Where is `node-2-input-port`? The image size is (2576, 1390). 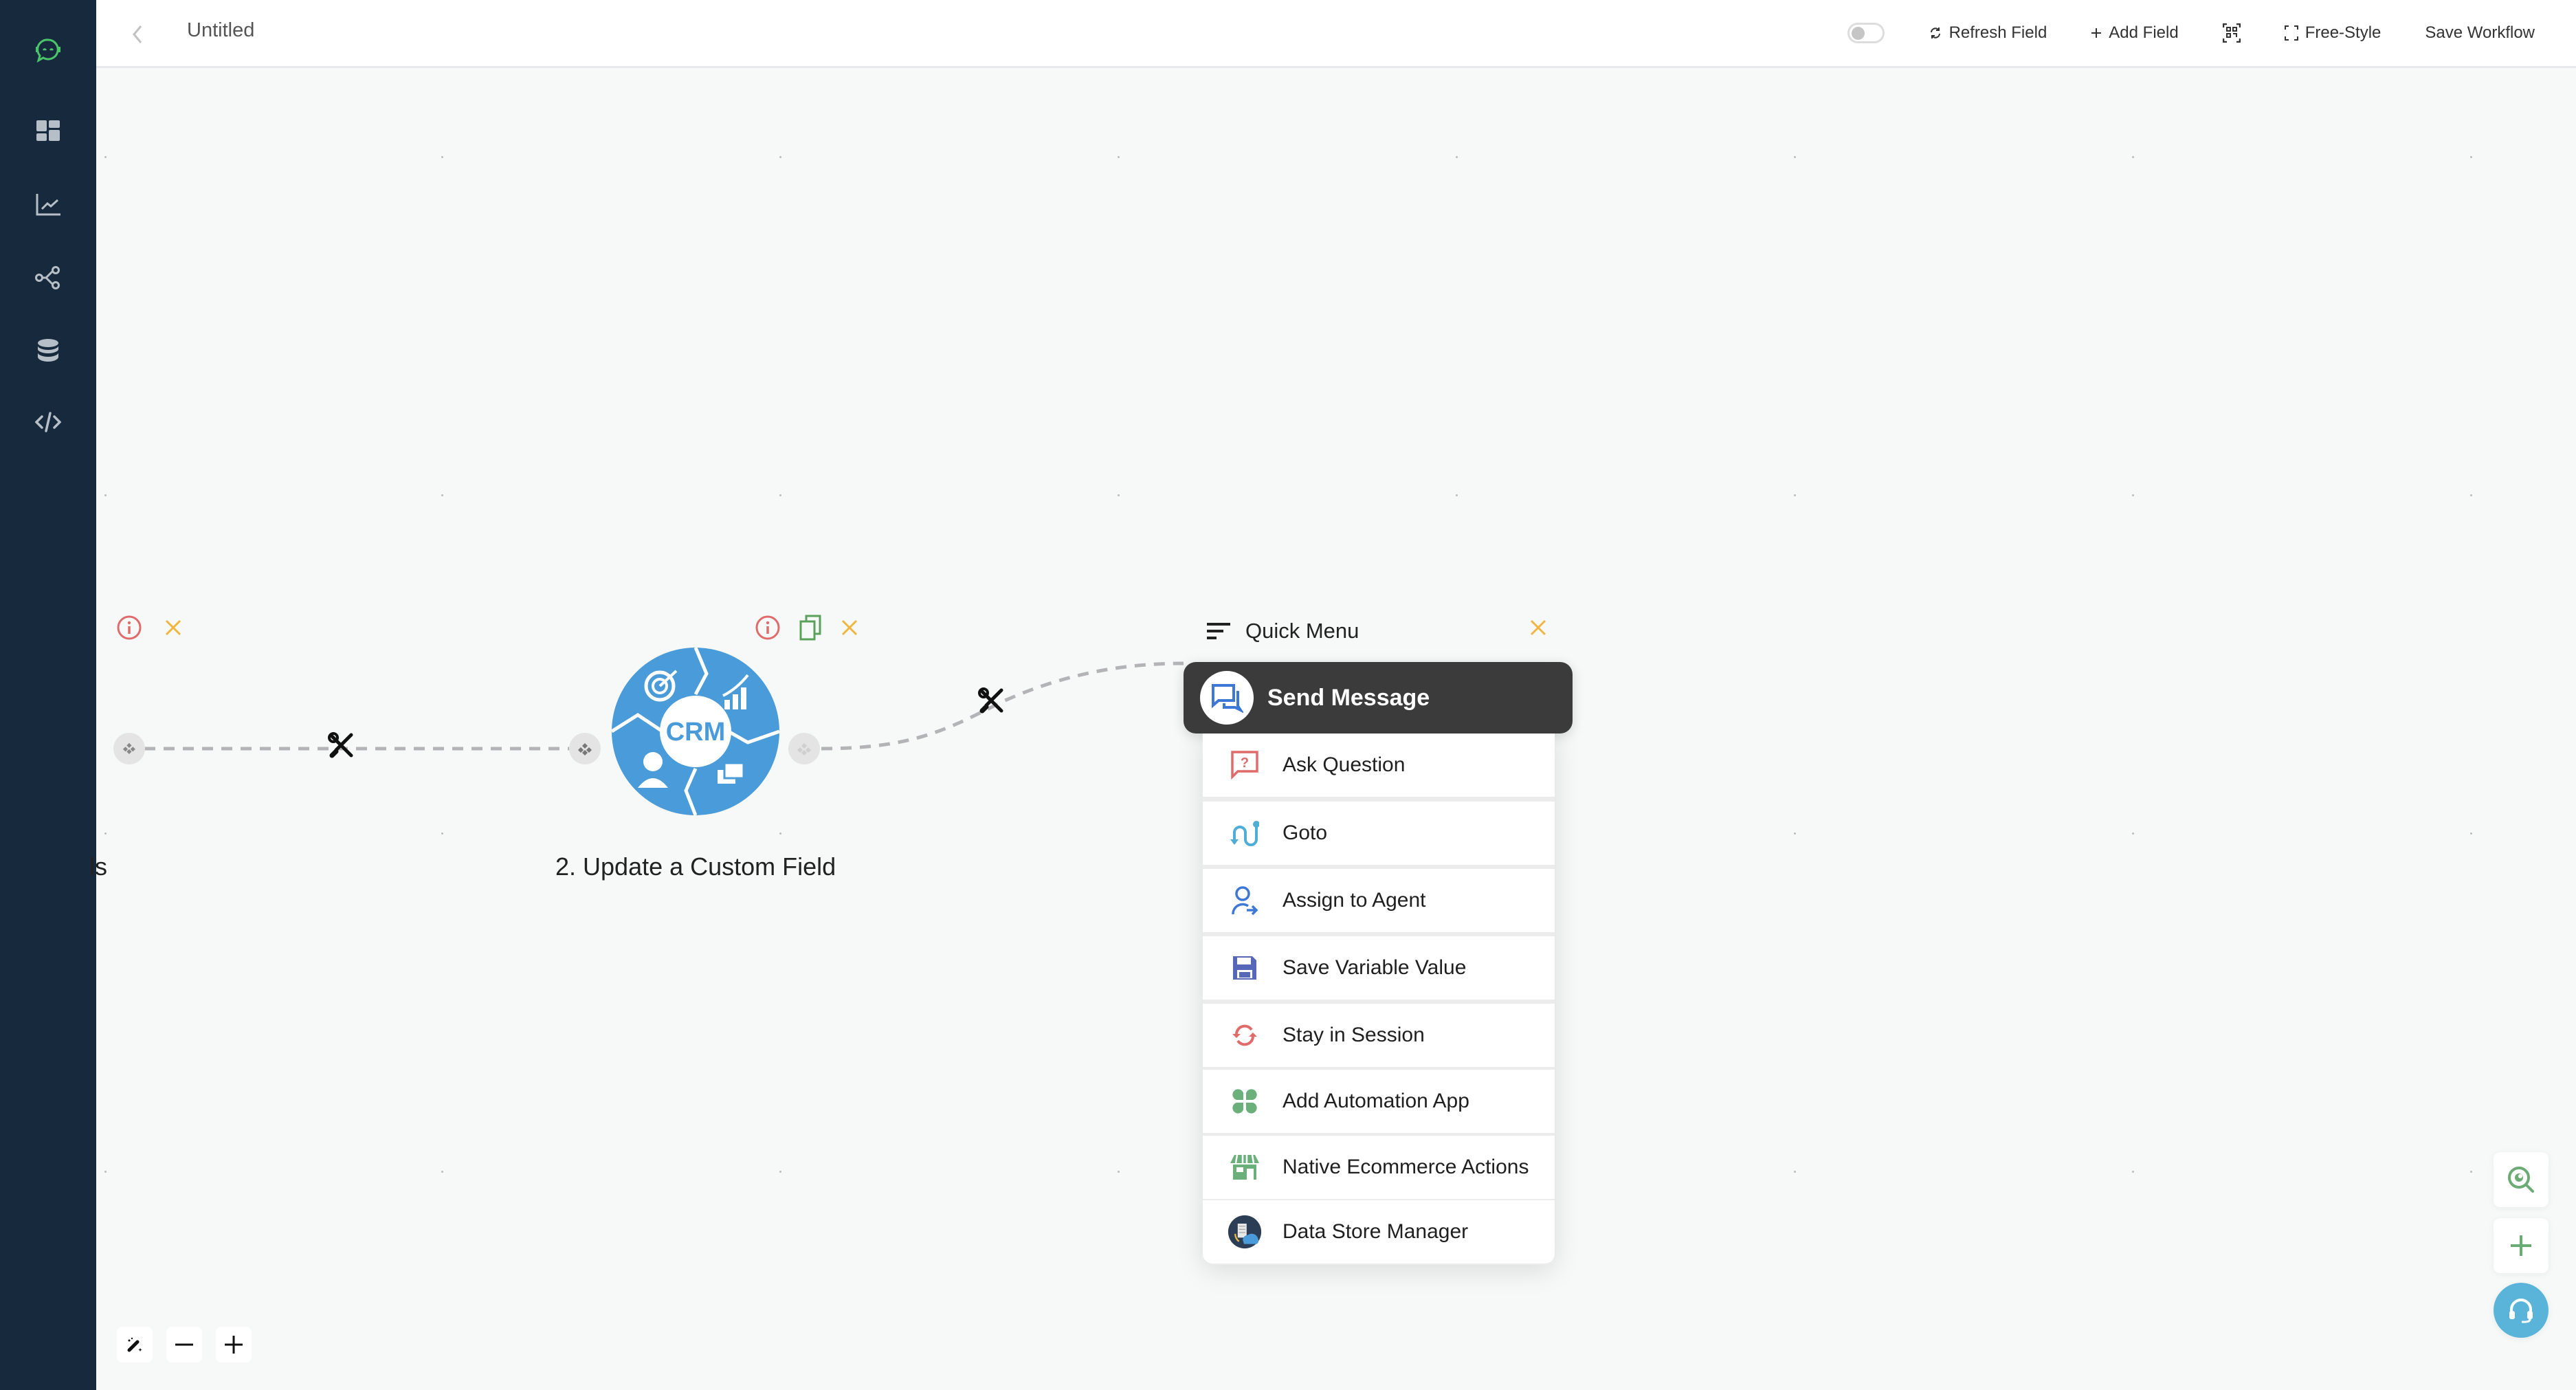
node-2-input-port is located at coordinates (585, 748).